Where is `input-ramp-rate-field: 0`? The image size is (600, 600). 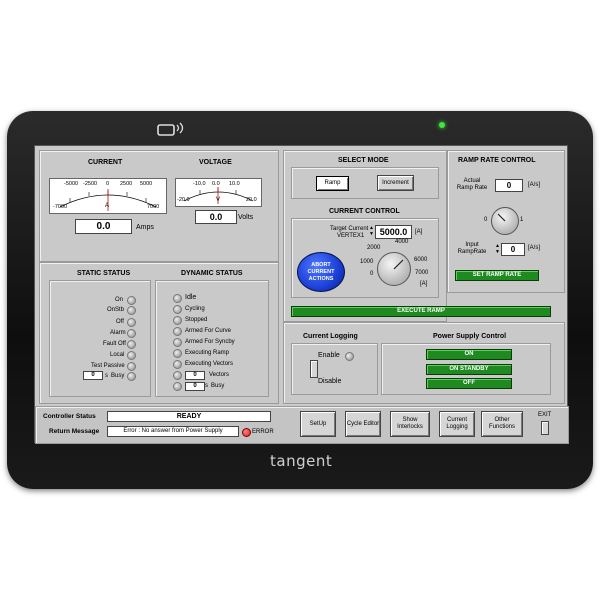
input-ramp-rate-field: 0 is located at coordinates (513, 249).